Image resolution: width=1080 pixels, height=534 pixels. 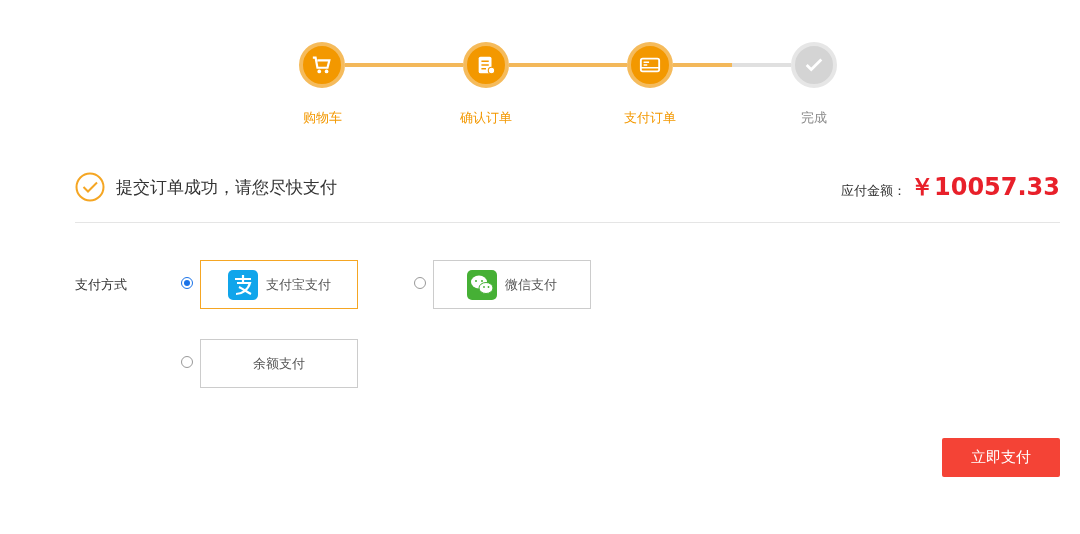 What do you see at coordinates (985, 187) in the screenshot?
I see `amount-value: ￥10057.33` at bounding box center [985, 187].